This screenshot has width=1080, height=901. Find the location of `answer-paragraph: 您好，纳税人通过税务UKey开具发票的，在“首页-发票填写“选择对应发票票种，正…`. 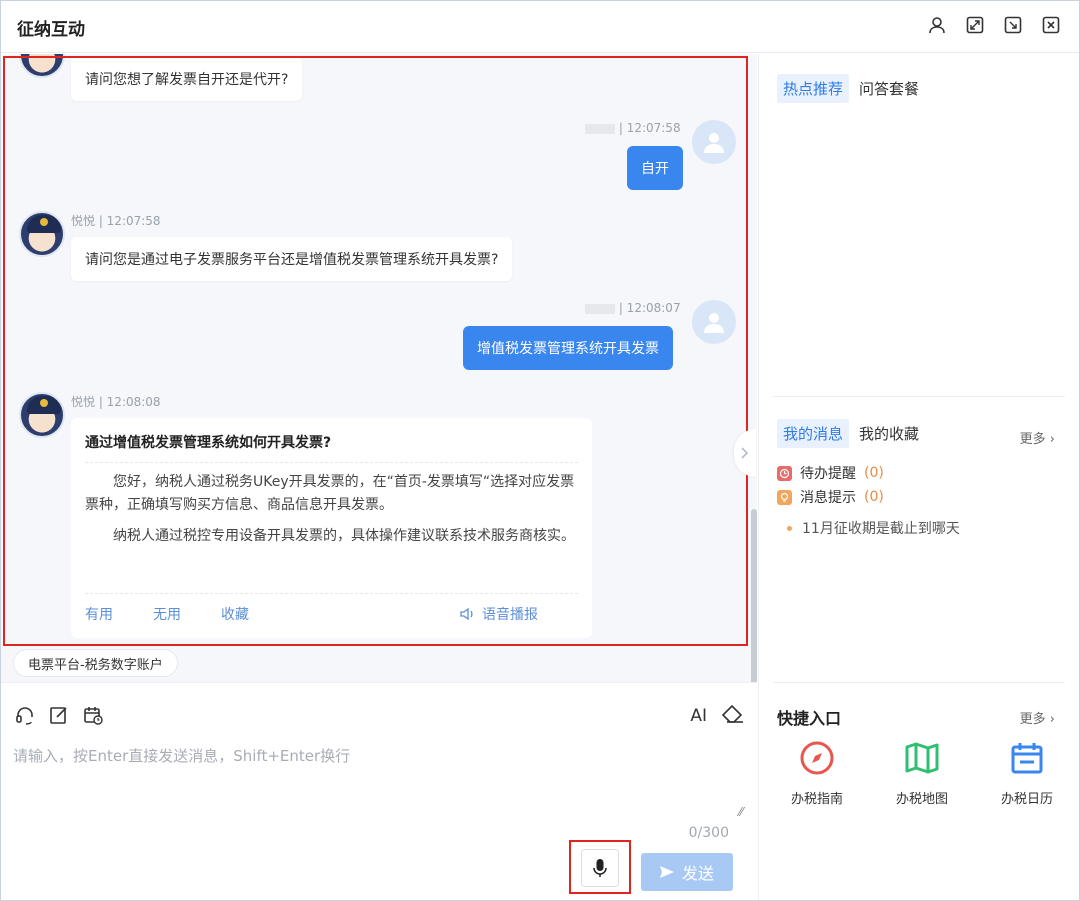

answer-paragraph: 您好，纳税人通过税务UKey开具发票的，在“首页-发票填写“选择对应发票票种，正… is located at coordinates (330, 493).